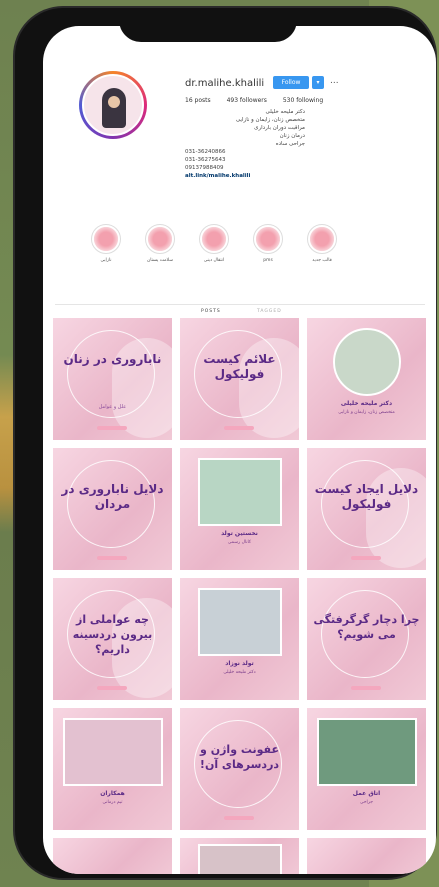  I want to click on highlight-item: انتقال دینی, so click(214, 243).